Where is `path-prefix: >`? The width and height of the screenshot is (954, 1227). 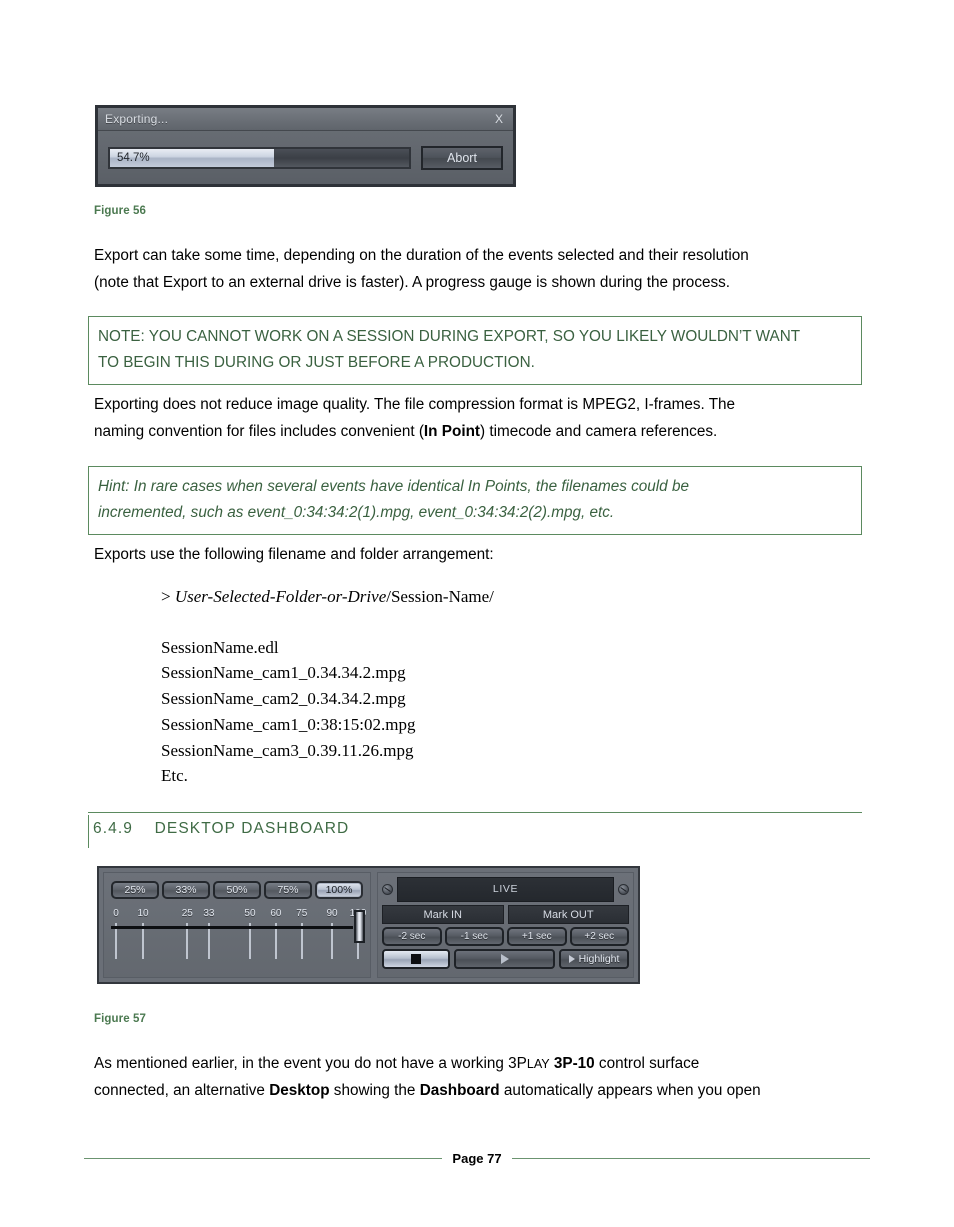 path-prefix: > is located at coordinates (168, 596).